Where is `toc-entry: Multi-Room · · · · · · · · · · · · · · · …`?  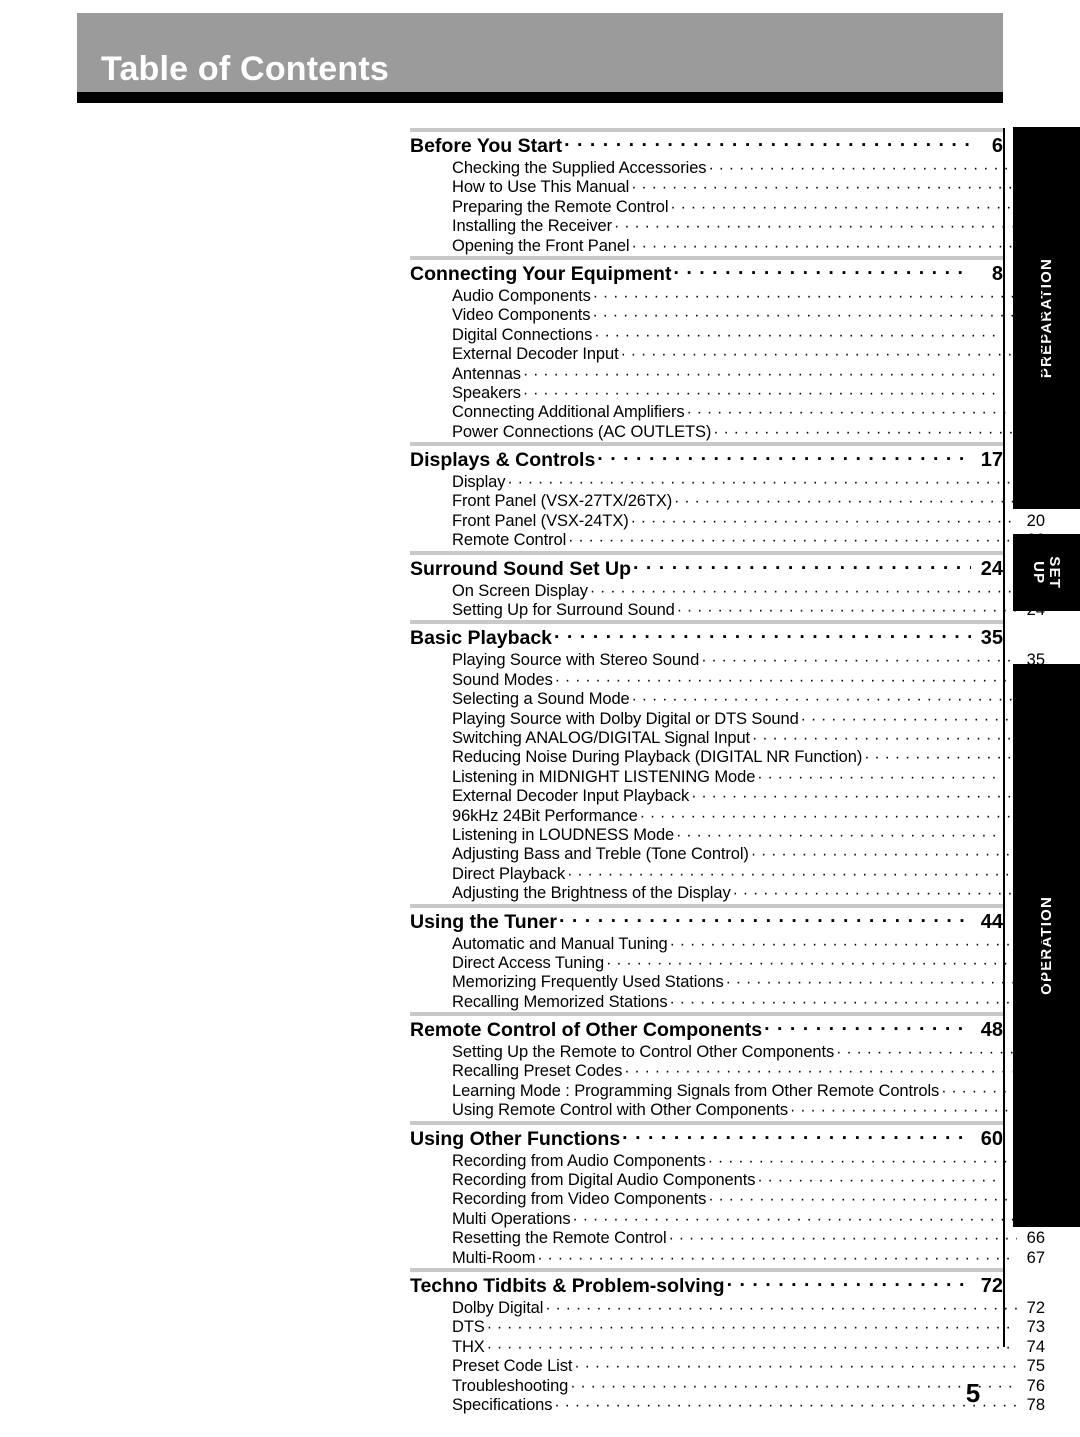
toc-entry: Multi-Room · · · · · · · · · · · · · · · … is located at coordinates (727, 1258).